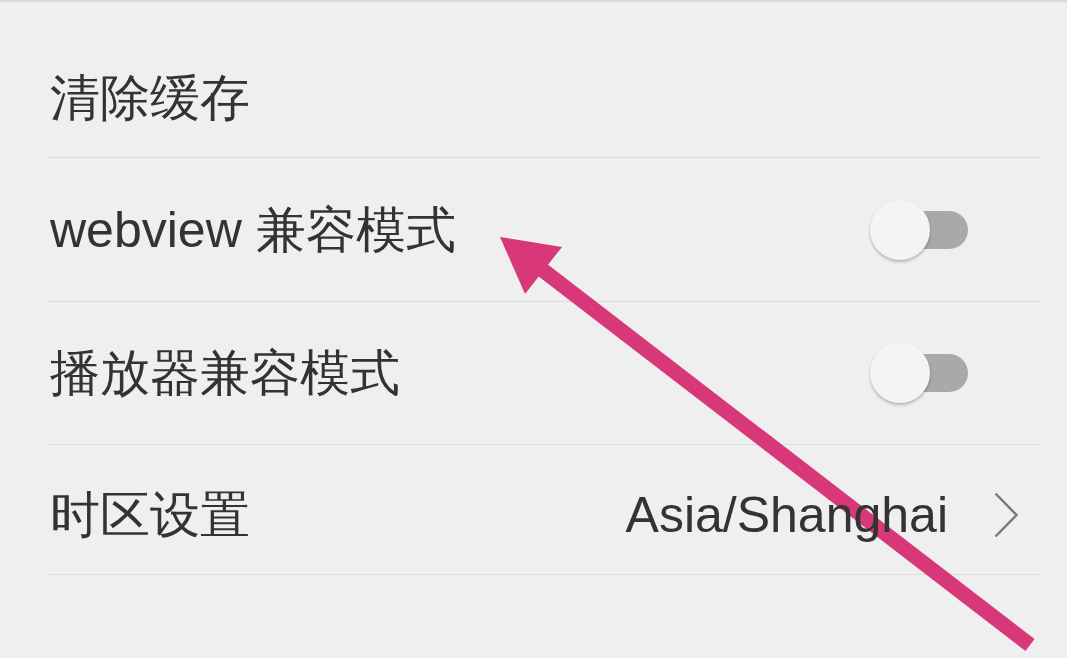 The width and height of the screenshot is (1067, 658). I want to click on setting-label: 时区设置, so click(150, 514).